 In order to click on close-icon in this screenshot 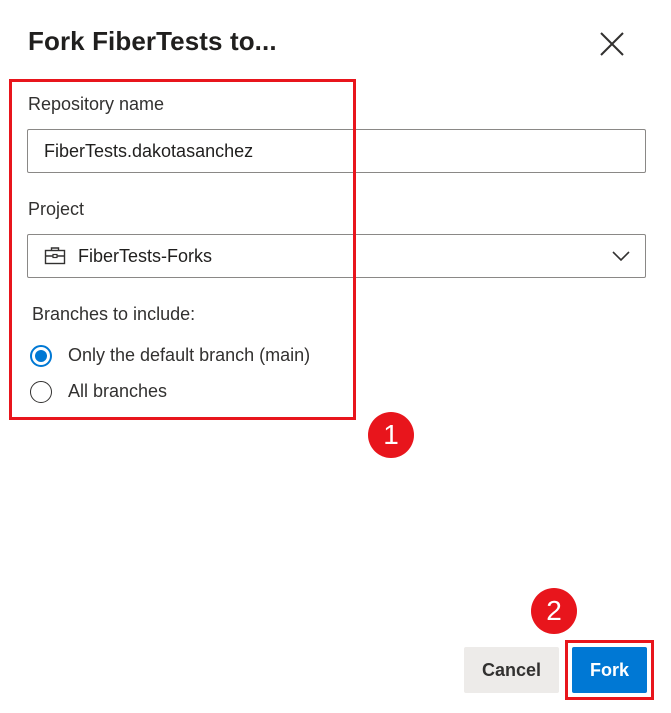, I will do `click(612, 44)`.